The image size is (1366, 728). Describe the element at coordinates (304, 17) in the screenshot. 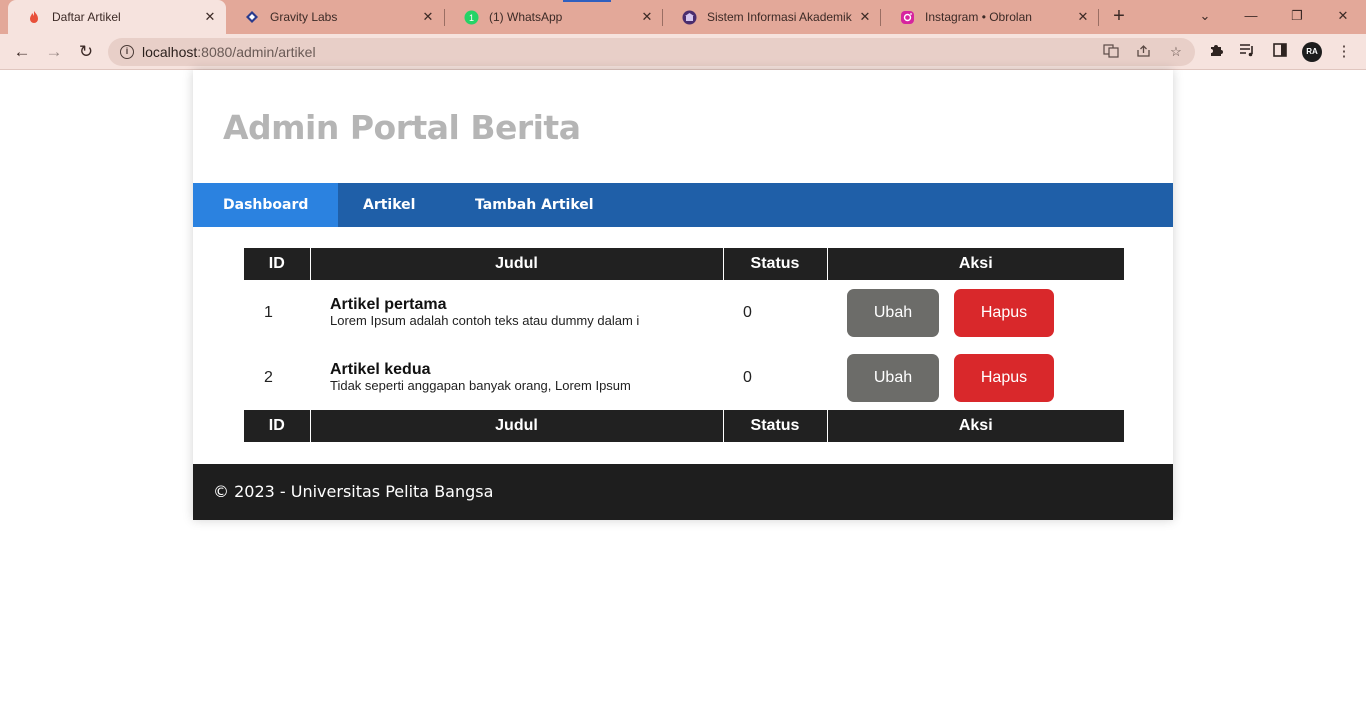

I see `tab-title: Gravity Labs` at that location.